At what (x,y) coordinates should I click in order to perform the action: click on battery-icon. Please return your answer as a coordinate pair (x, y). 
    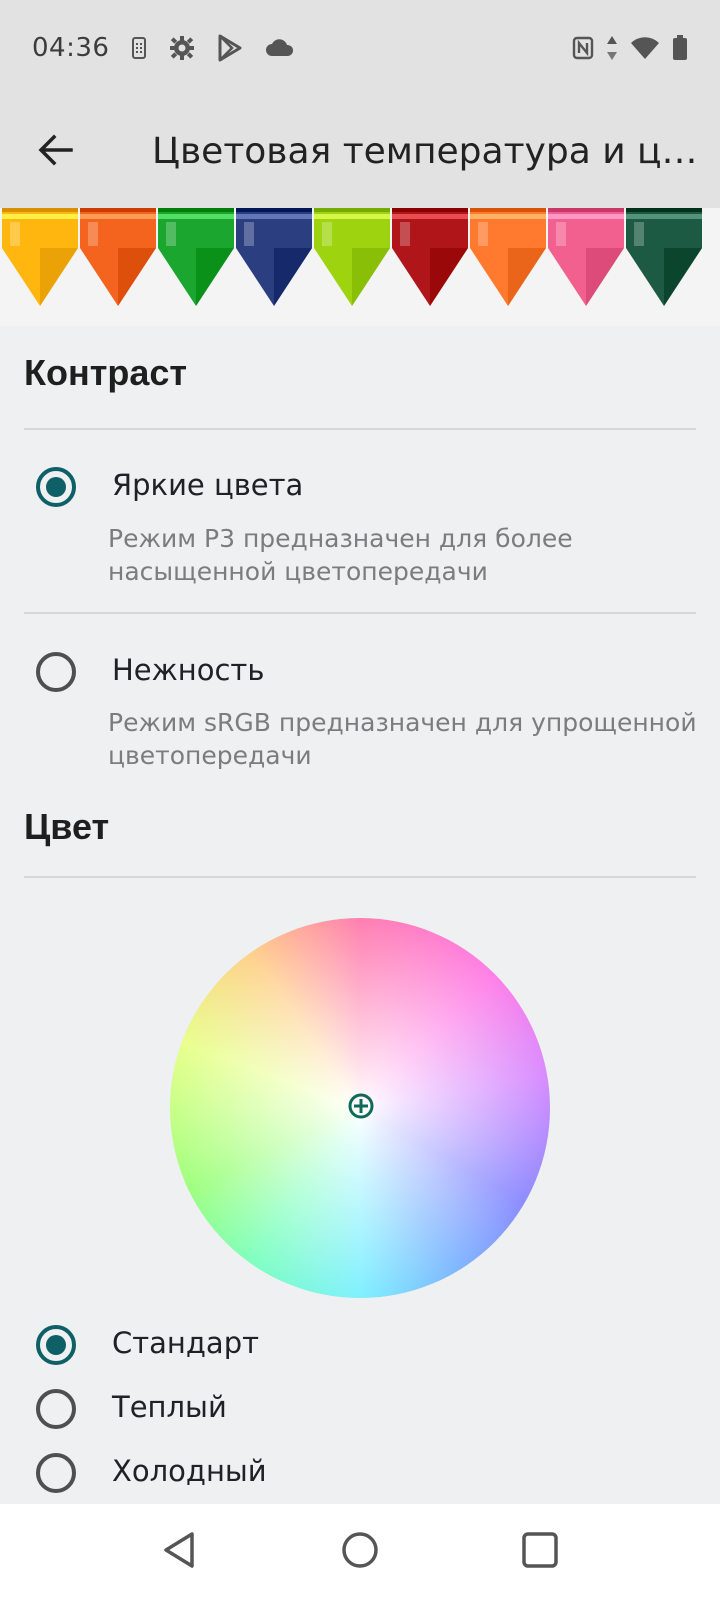
    Looking at the image, I should click on (680, 48).